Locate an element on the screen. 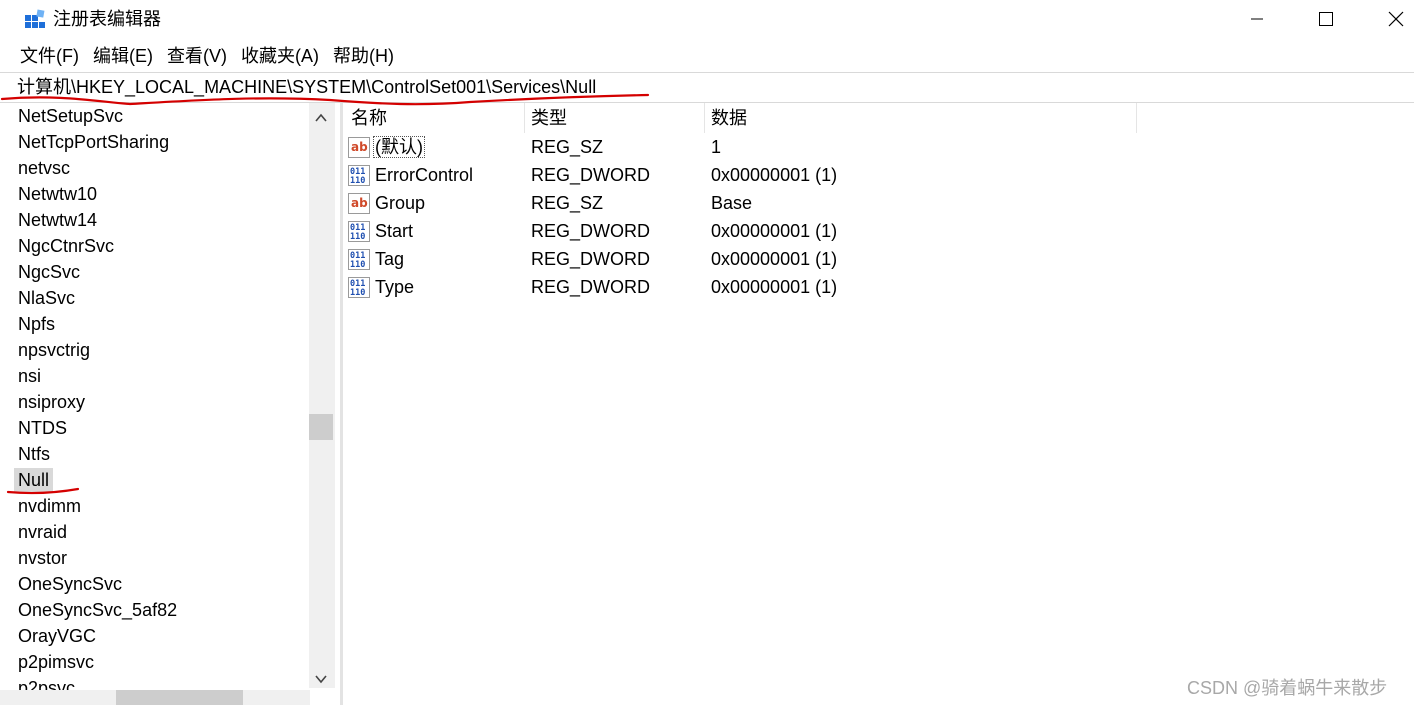 The width and height of the screenshot is (1414, 705). value-name: Tag is located at coordinates (390, 259).